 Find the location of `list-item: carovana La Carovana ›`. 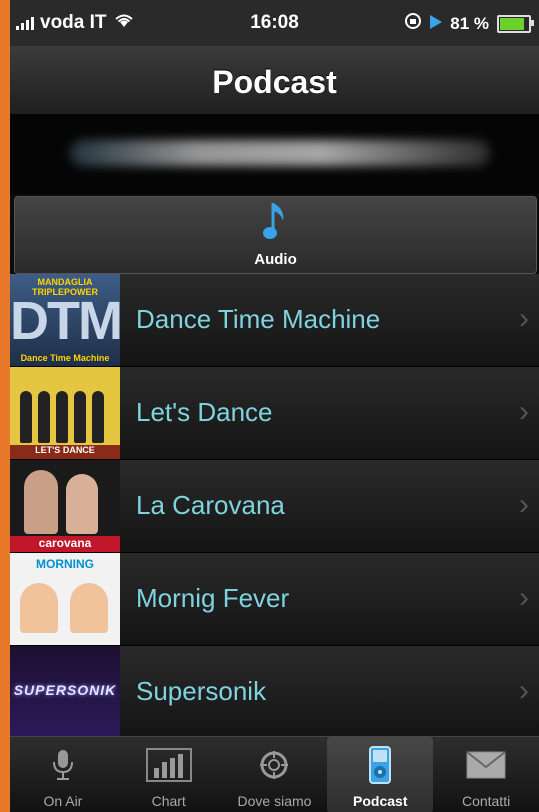

list-item: carovana La Carovana › is located at coordinates (274, 506).